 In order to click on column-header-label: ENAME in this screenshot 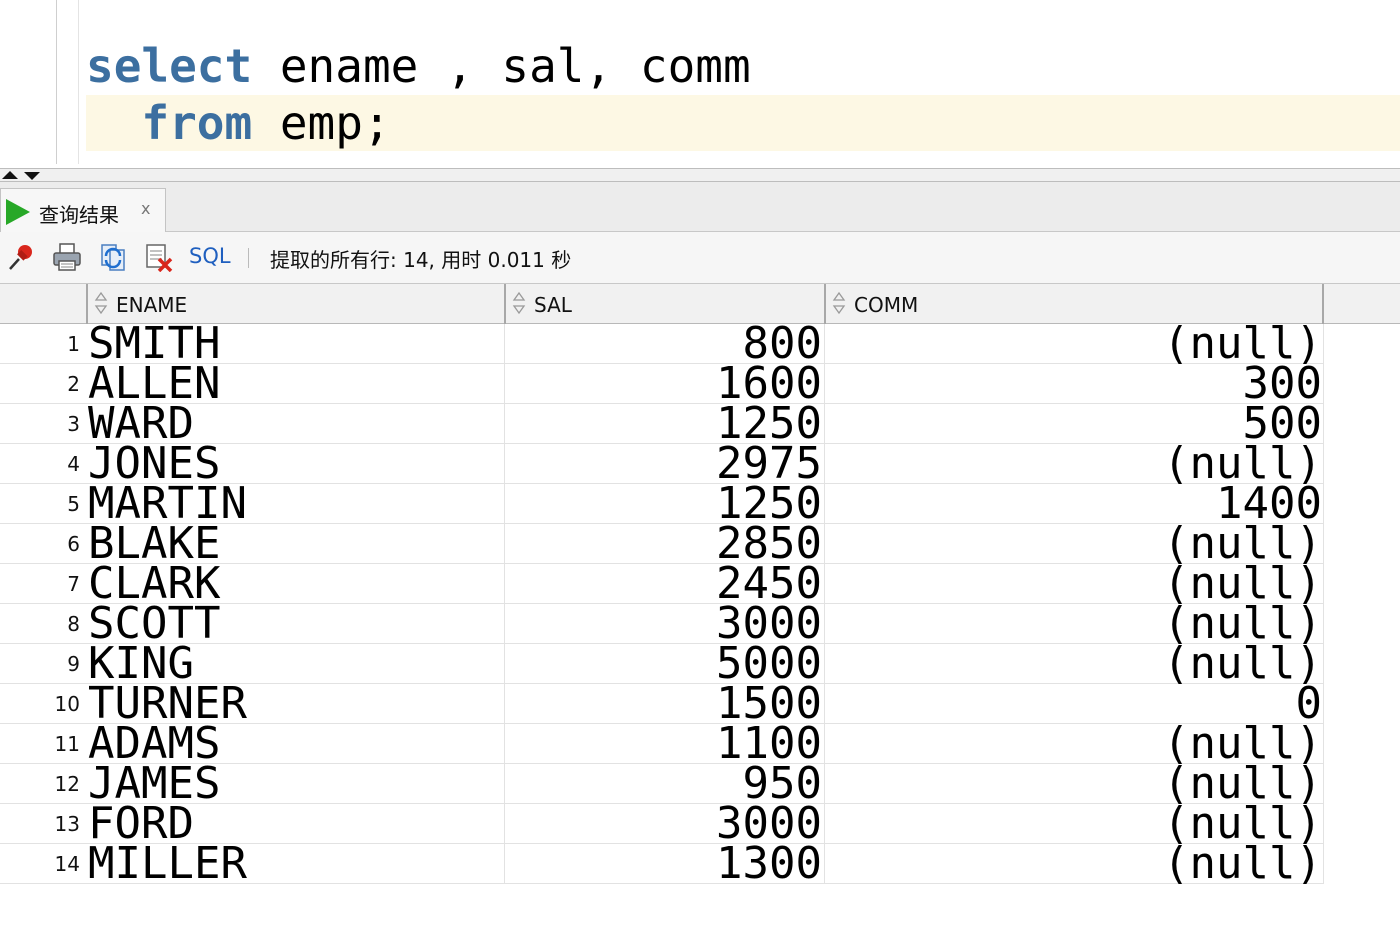, I will do `click(152, 305)`.